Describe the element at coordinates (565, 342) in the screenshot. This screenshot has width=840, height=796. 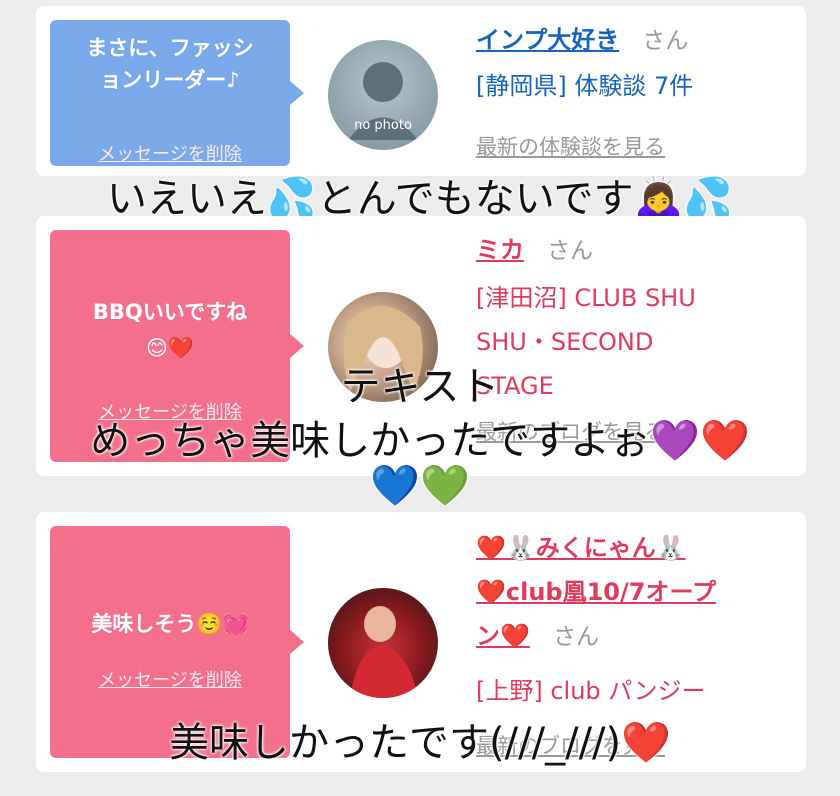
I see `detail-line: SHU・SECOND` at that location.